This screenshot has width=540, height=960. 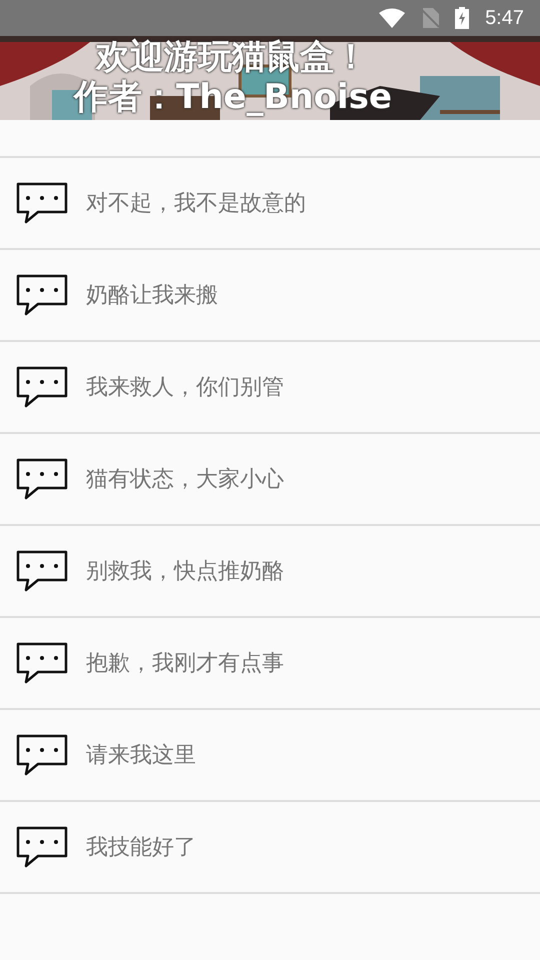 What do you see at coordinates (270, 664) in the screenshot?
I see `phrase-item: 抱歉，我刚才有点事` at bounding box center [270, 664].